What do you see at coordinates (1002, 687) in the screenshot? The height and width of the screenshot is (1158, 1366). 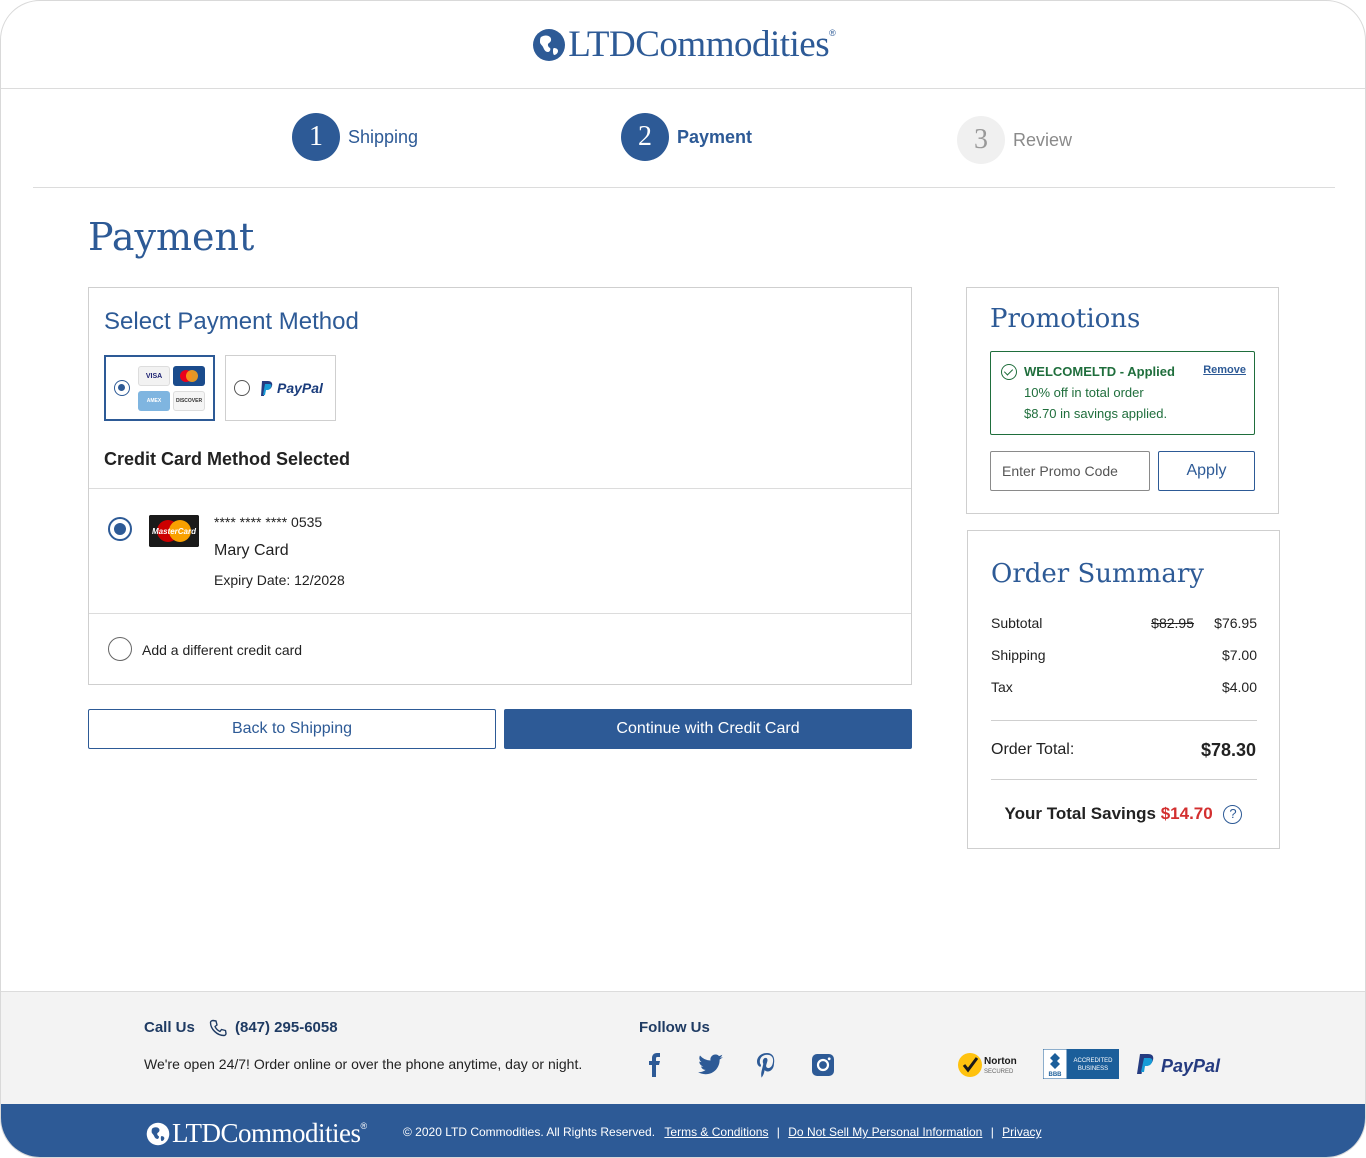 I see `tax-label: Tax` at bounding box center [1002, 687].